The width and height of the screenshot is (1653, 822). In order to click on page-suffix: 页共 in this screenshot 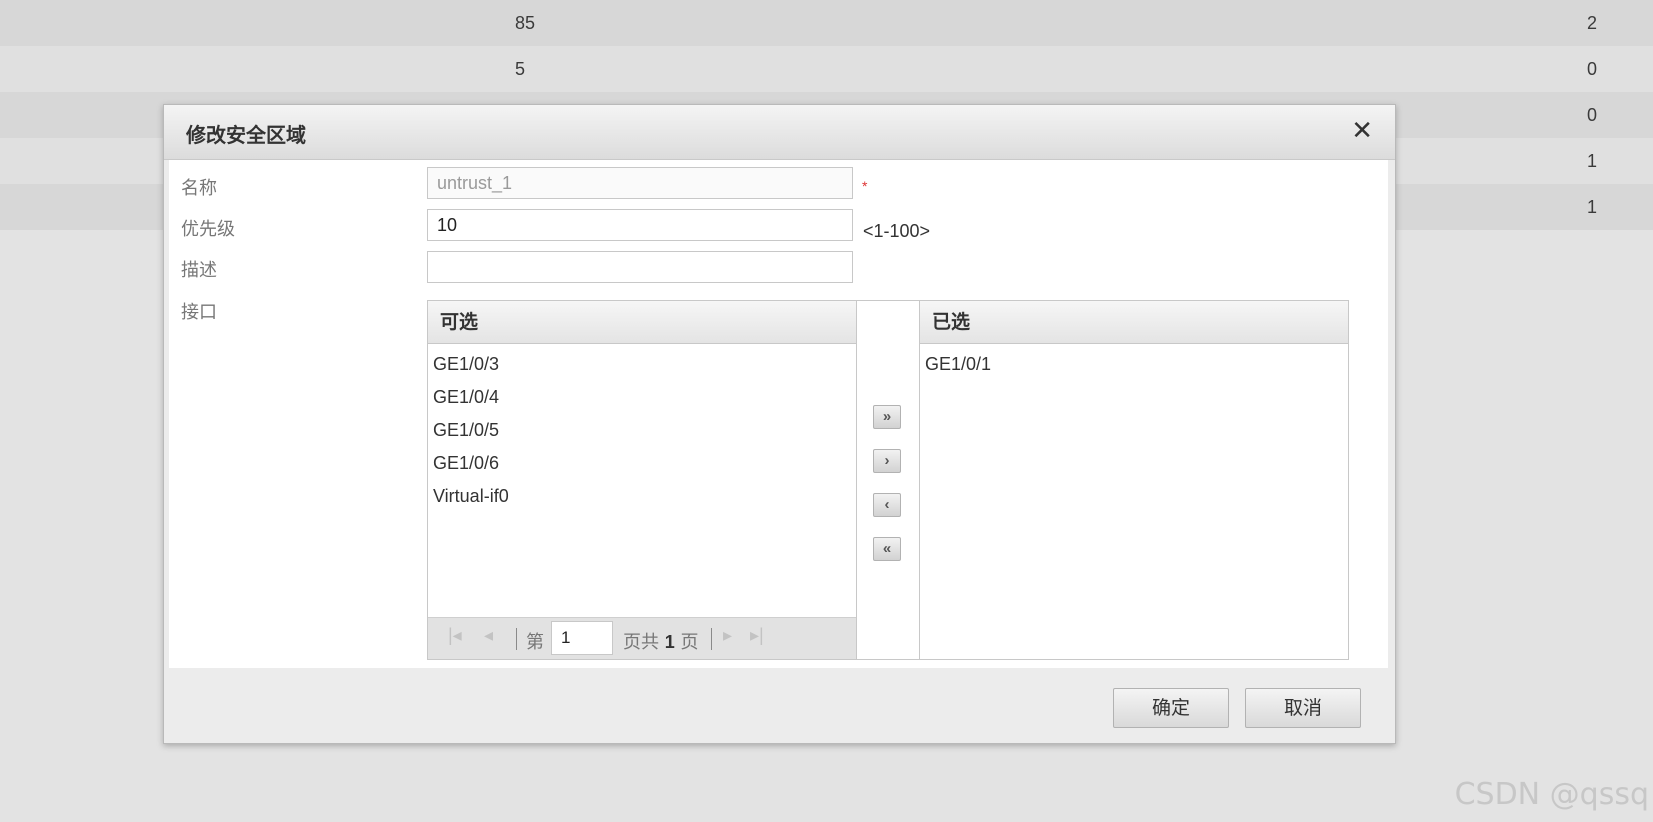, I will do `click(641, 642)`.